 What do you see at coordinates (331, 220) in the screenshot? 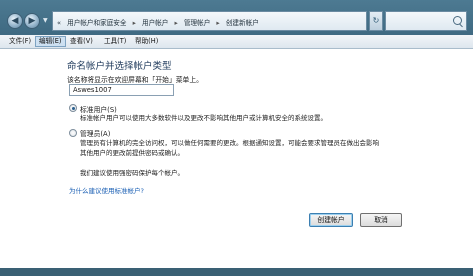
I see `create-account-button: 创建帐户` at bounding box center [331, 220].